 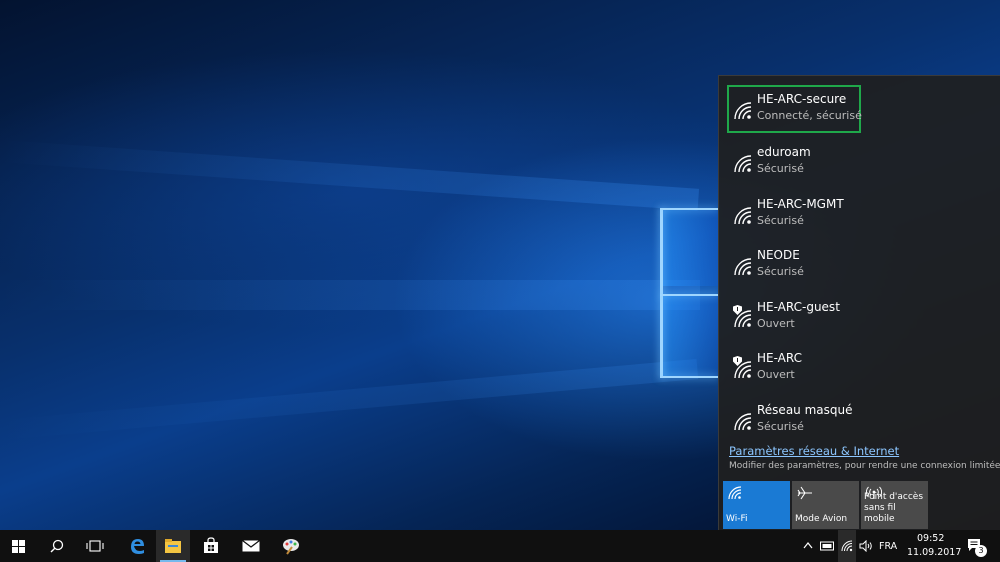 I want to click on store-icon, so click(x=211, y=545).